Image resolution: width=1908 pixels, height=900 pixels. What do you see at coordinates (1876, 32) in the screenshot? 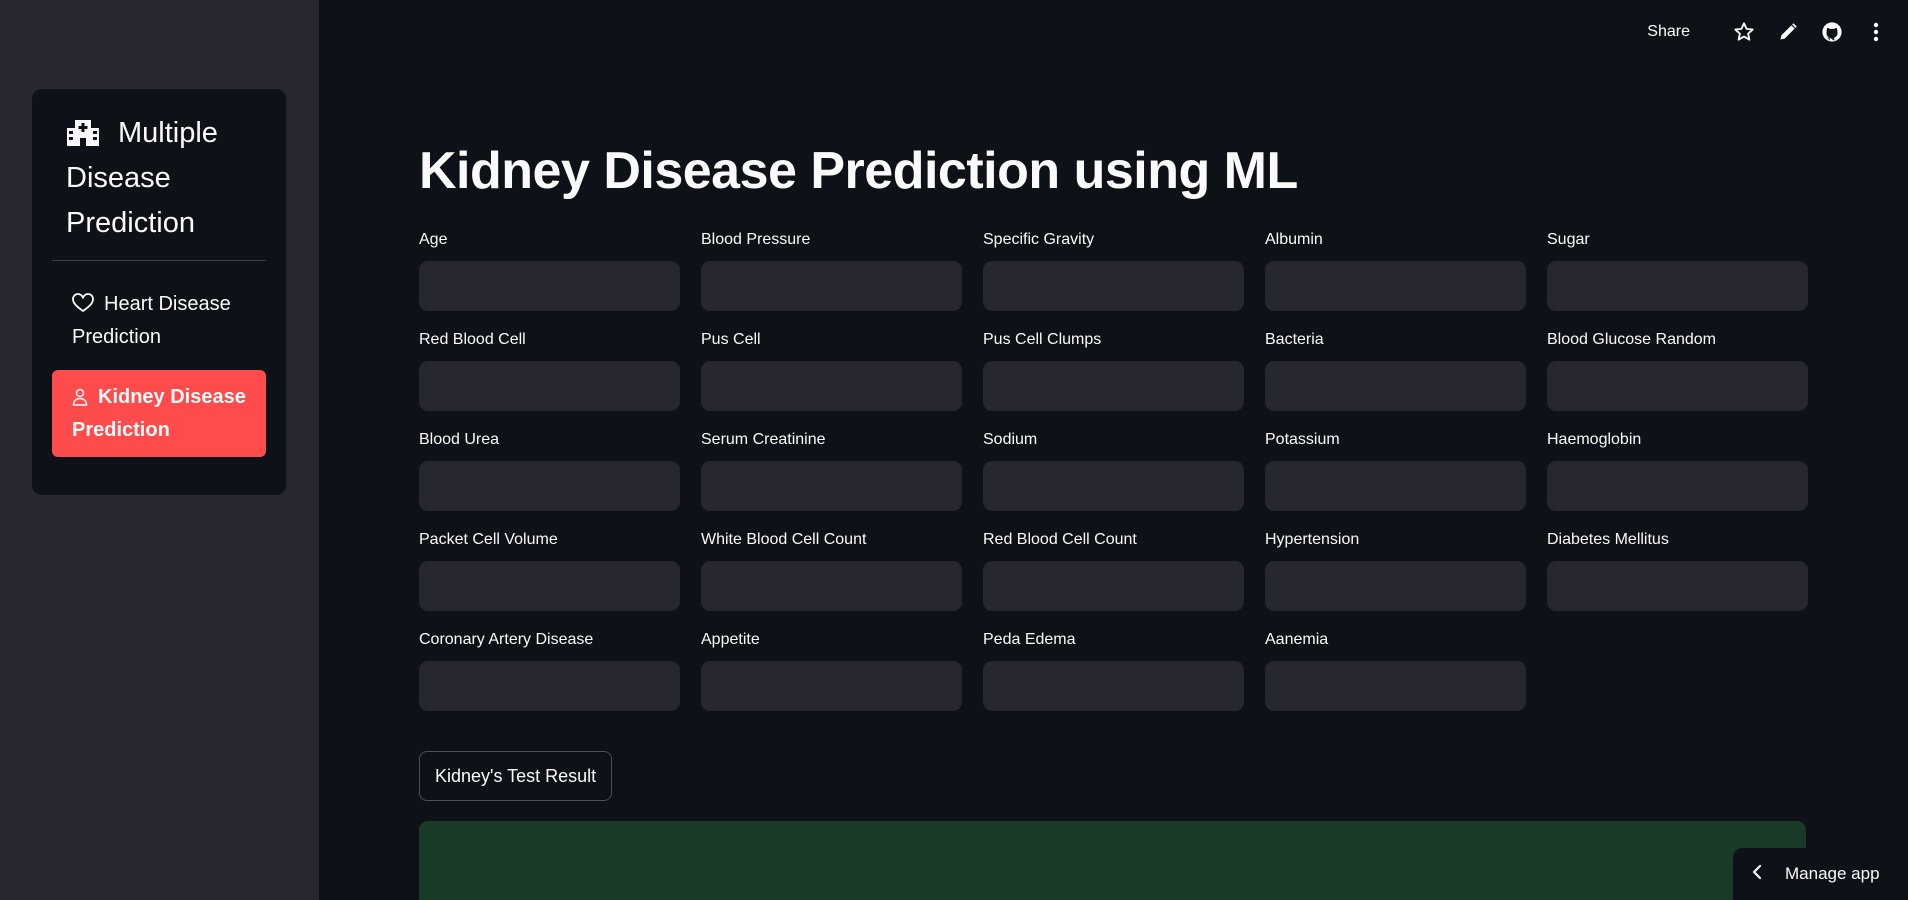
I see `kebab-menu-icon` at bounding box center [1876, 32].